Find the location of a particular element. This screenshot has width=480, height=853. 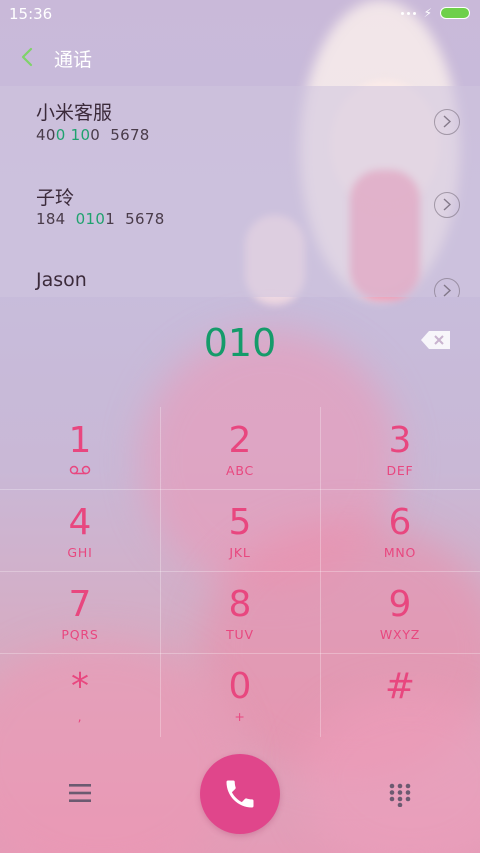

key-0: 0 + is located at coordinates (240, 694).